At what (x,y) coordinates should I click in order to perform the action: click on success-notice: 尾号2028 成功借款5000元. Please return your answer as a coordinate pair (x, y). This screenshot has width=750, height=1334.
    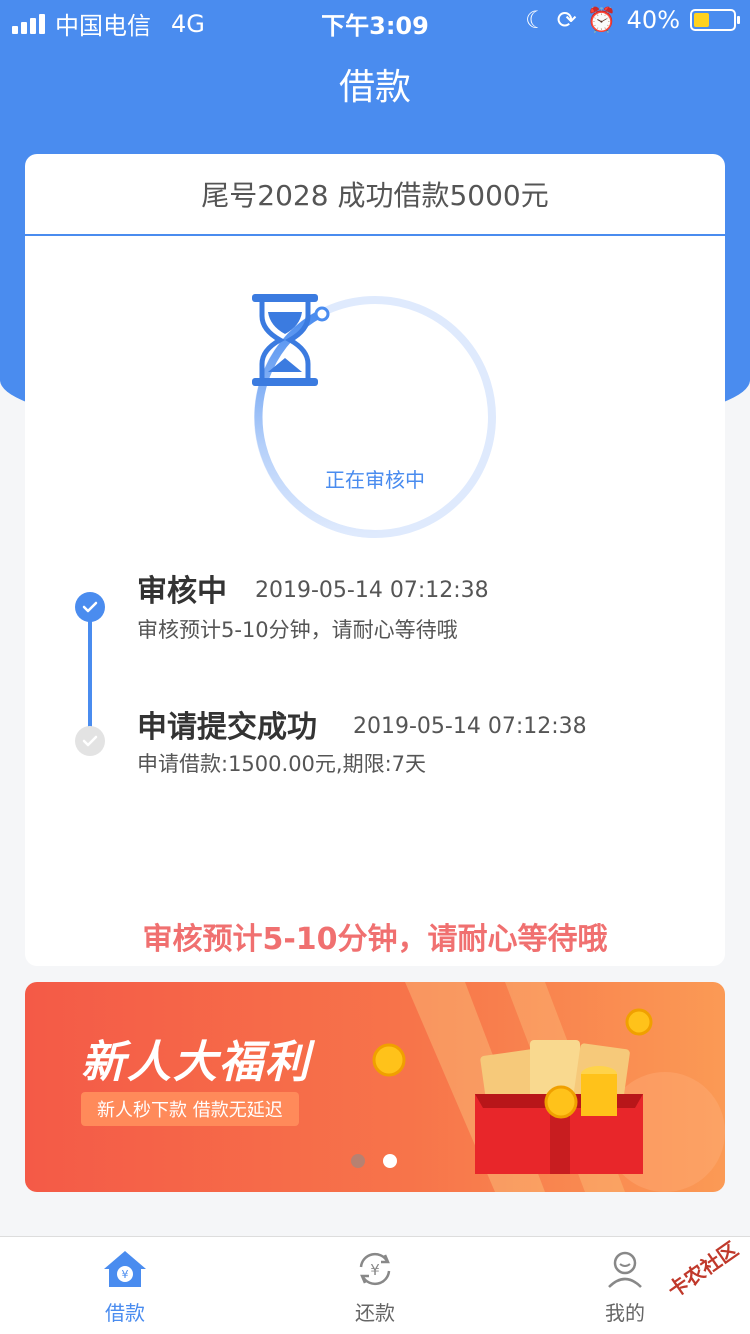
    Looking at the image, I should click on (375, 195).